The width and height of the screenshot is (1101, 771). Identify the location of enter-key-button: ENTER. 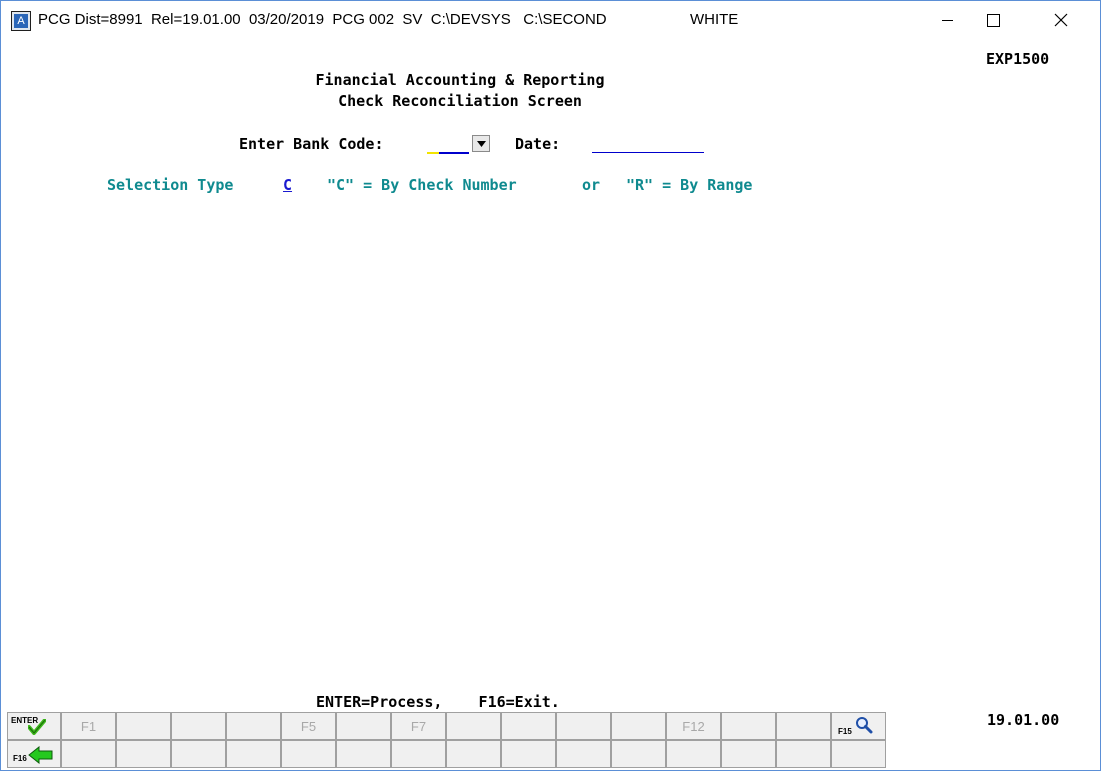
(34, 726).